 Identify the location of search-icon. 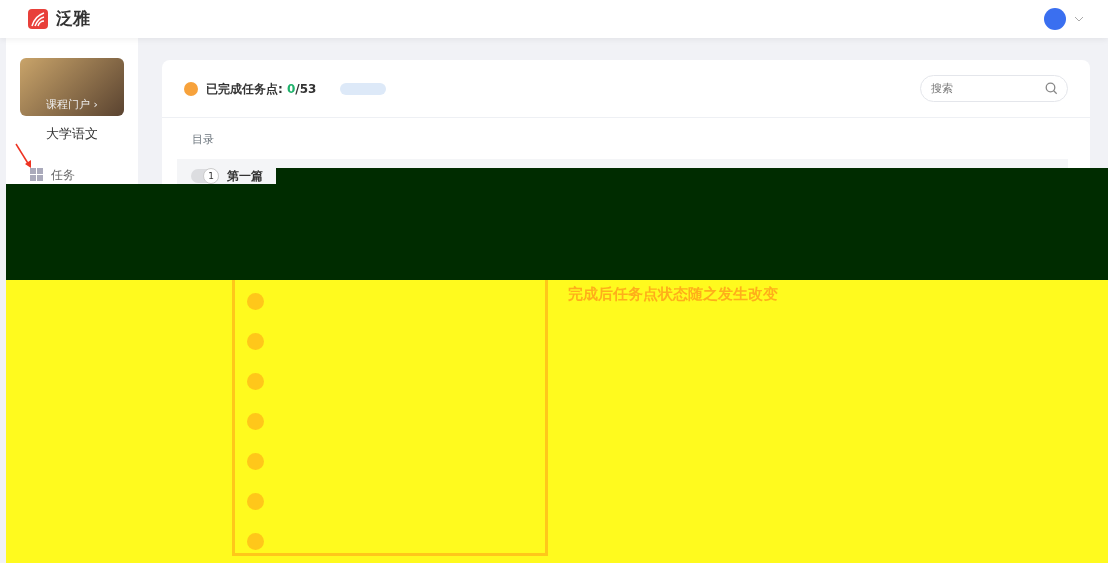
(1051, 88).